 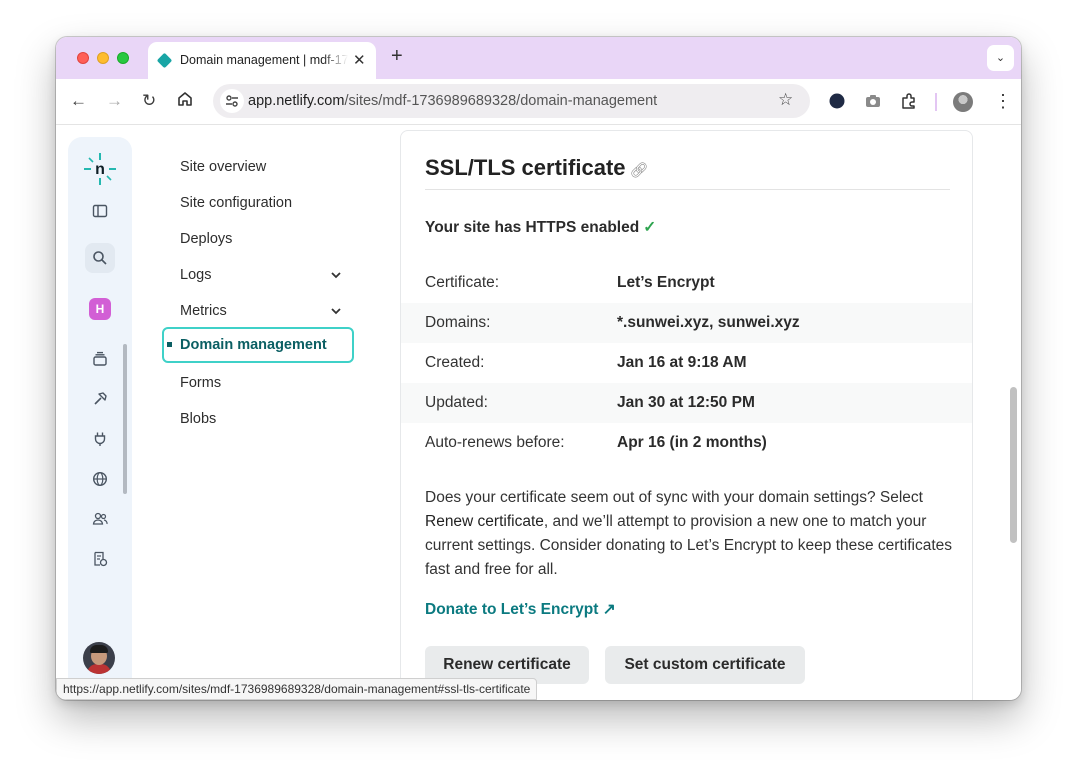 I want to click on app-rail: n H, so click(x=100, y=418).